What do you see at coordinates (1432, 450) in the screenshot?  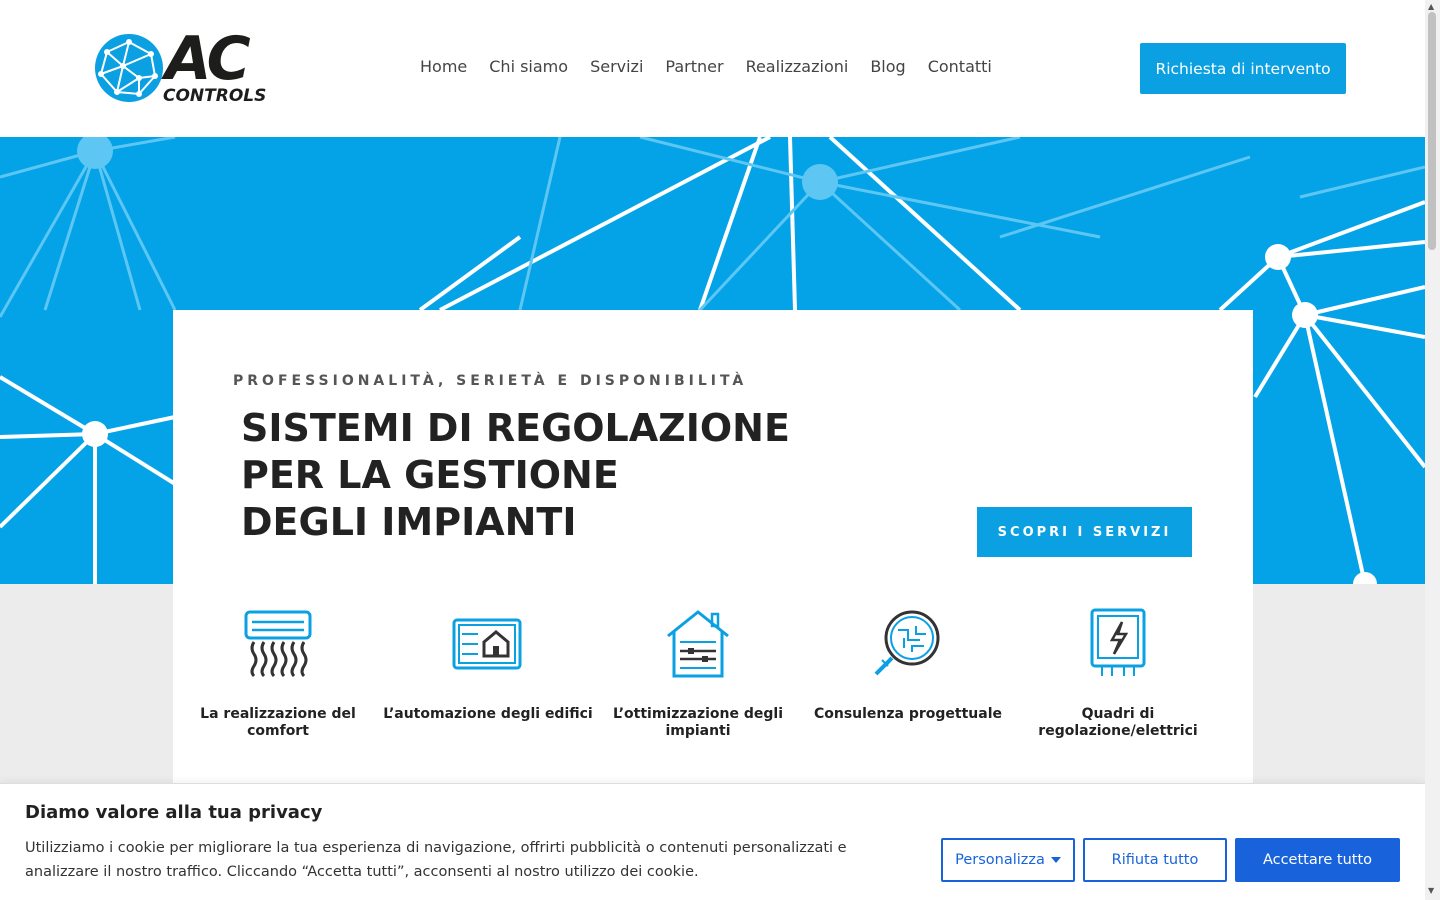 I see `page-scrollbar: ▲ ▼` at bounding box center [1432, 450].